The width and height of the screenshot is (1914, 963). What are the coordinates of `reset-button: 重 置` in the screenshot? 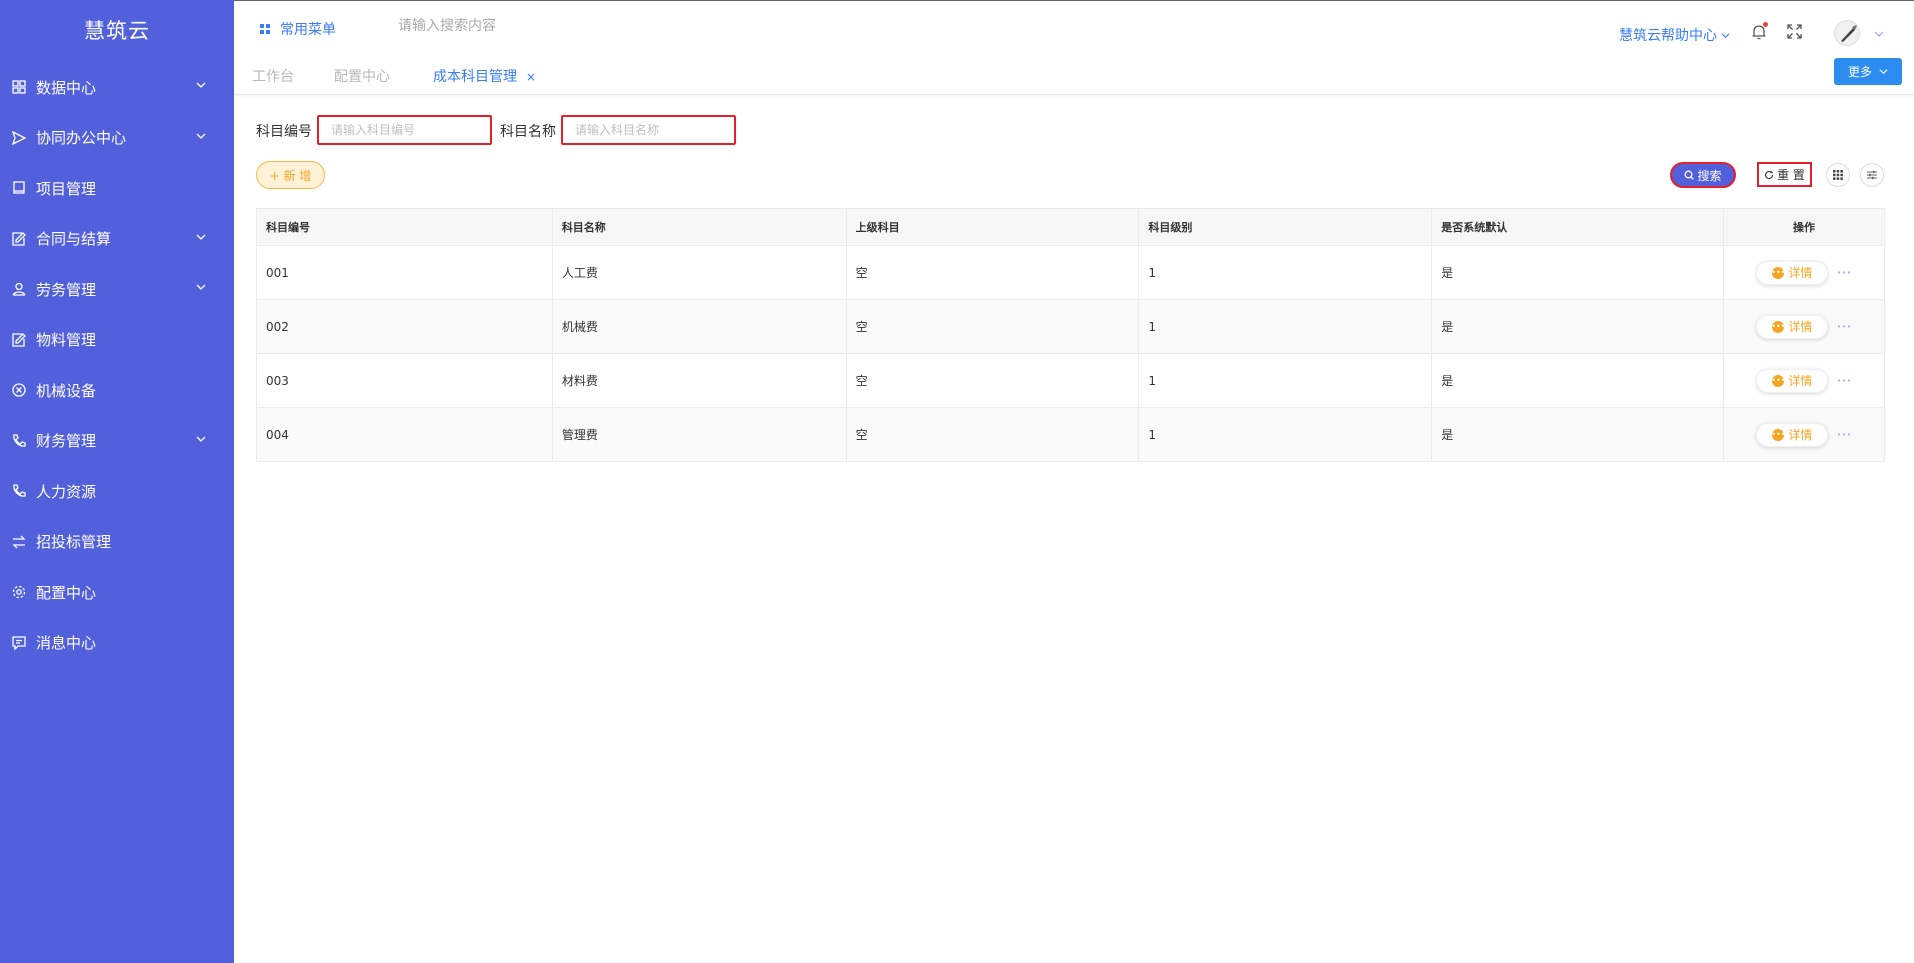 It's located at (1784, 174).